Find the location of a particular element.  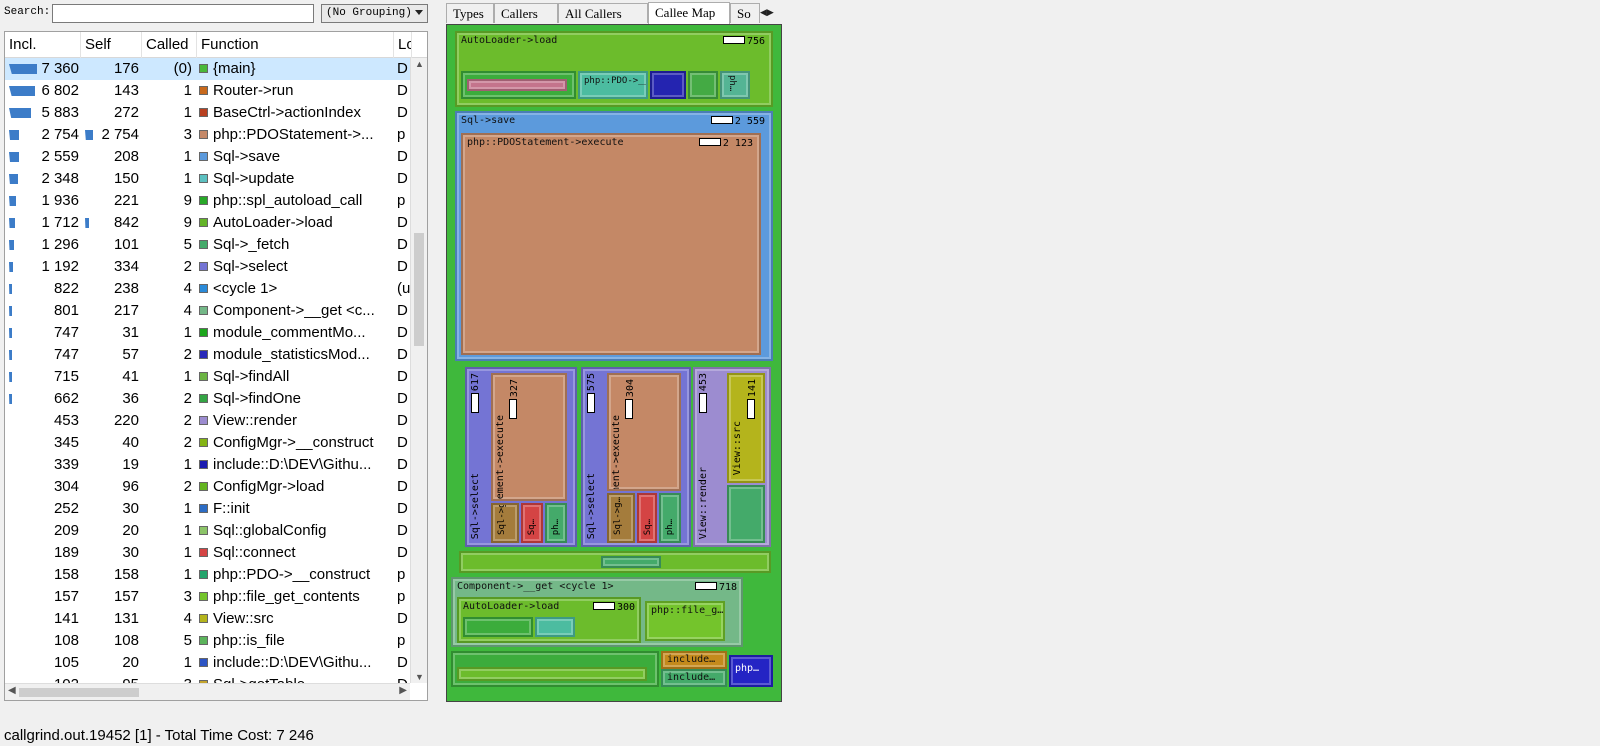

cell-incl: 105 is located at coordinates (66, 662).